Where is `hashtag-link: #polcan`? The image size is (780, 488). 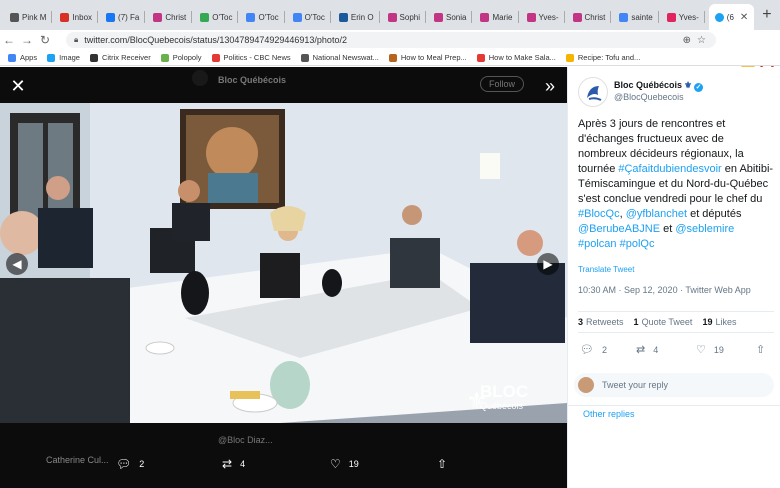 hashtag-link: #polcan is located at coordinates (597, 244).